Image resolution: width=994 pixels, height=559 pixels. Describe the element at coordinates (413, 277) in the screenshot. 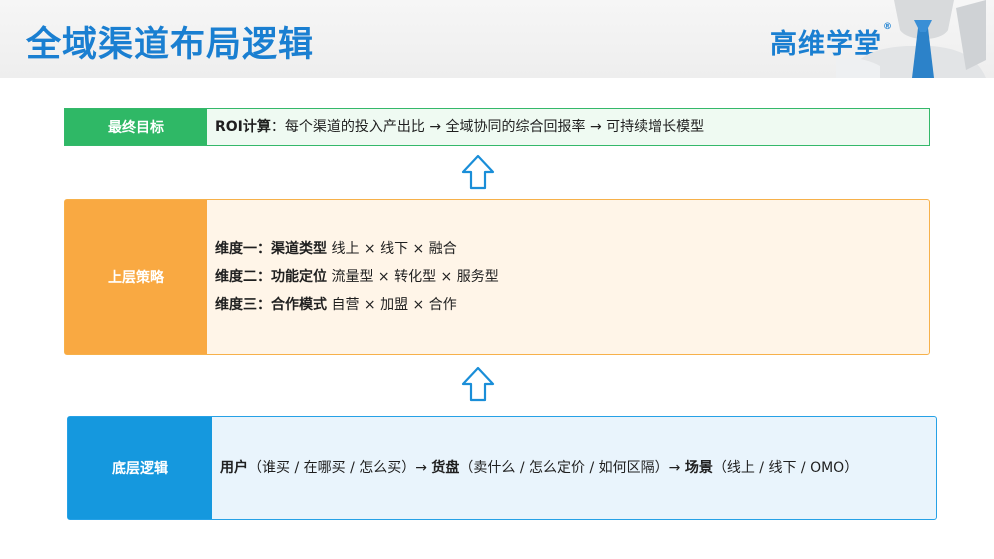

I see `dimension-two-text: 流量型 × 转化型 × 服务型` at that location.